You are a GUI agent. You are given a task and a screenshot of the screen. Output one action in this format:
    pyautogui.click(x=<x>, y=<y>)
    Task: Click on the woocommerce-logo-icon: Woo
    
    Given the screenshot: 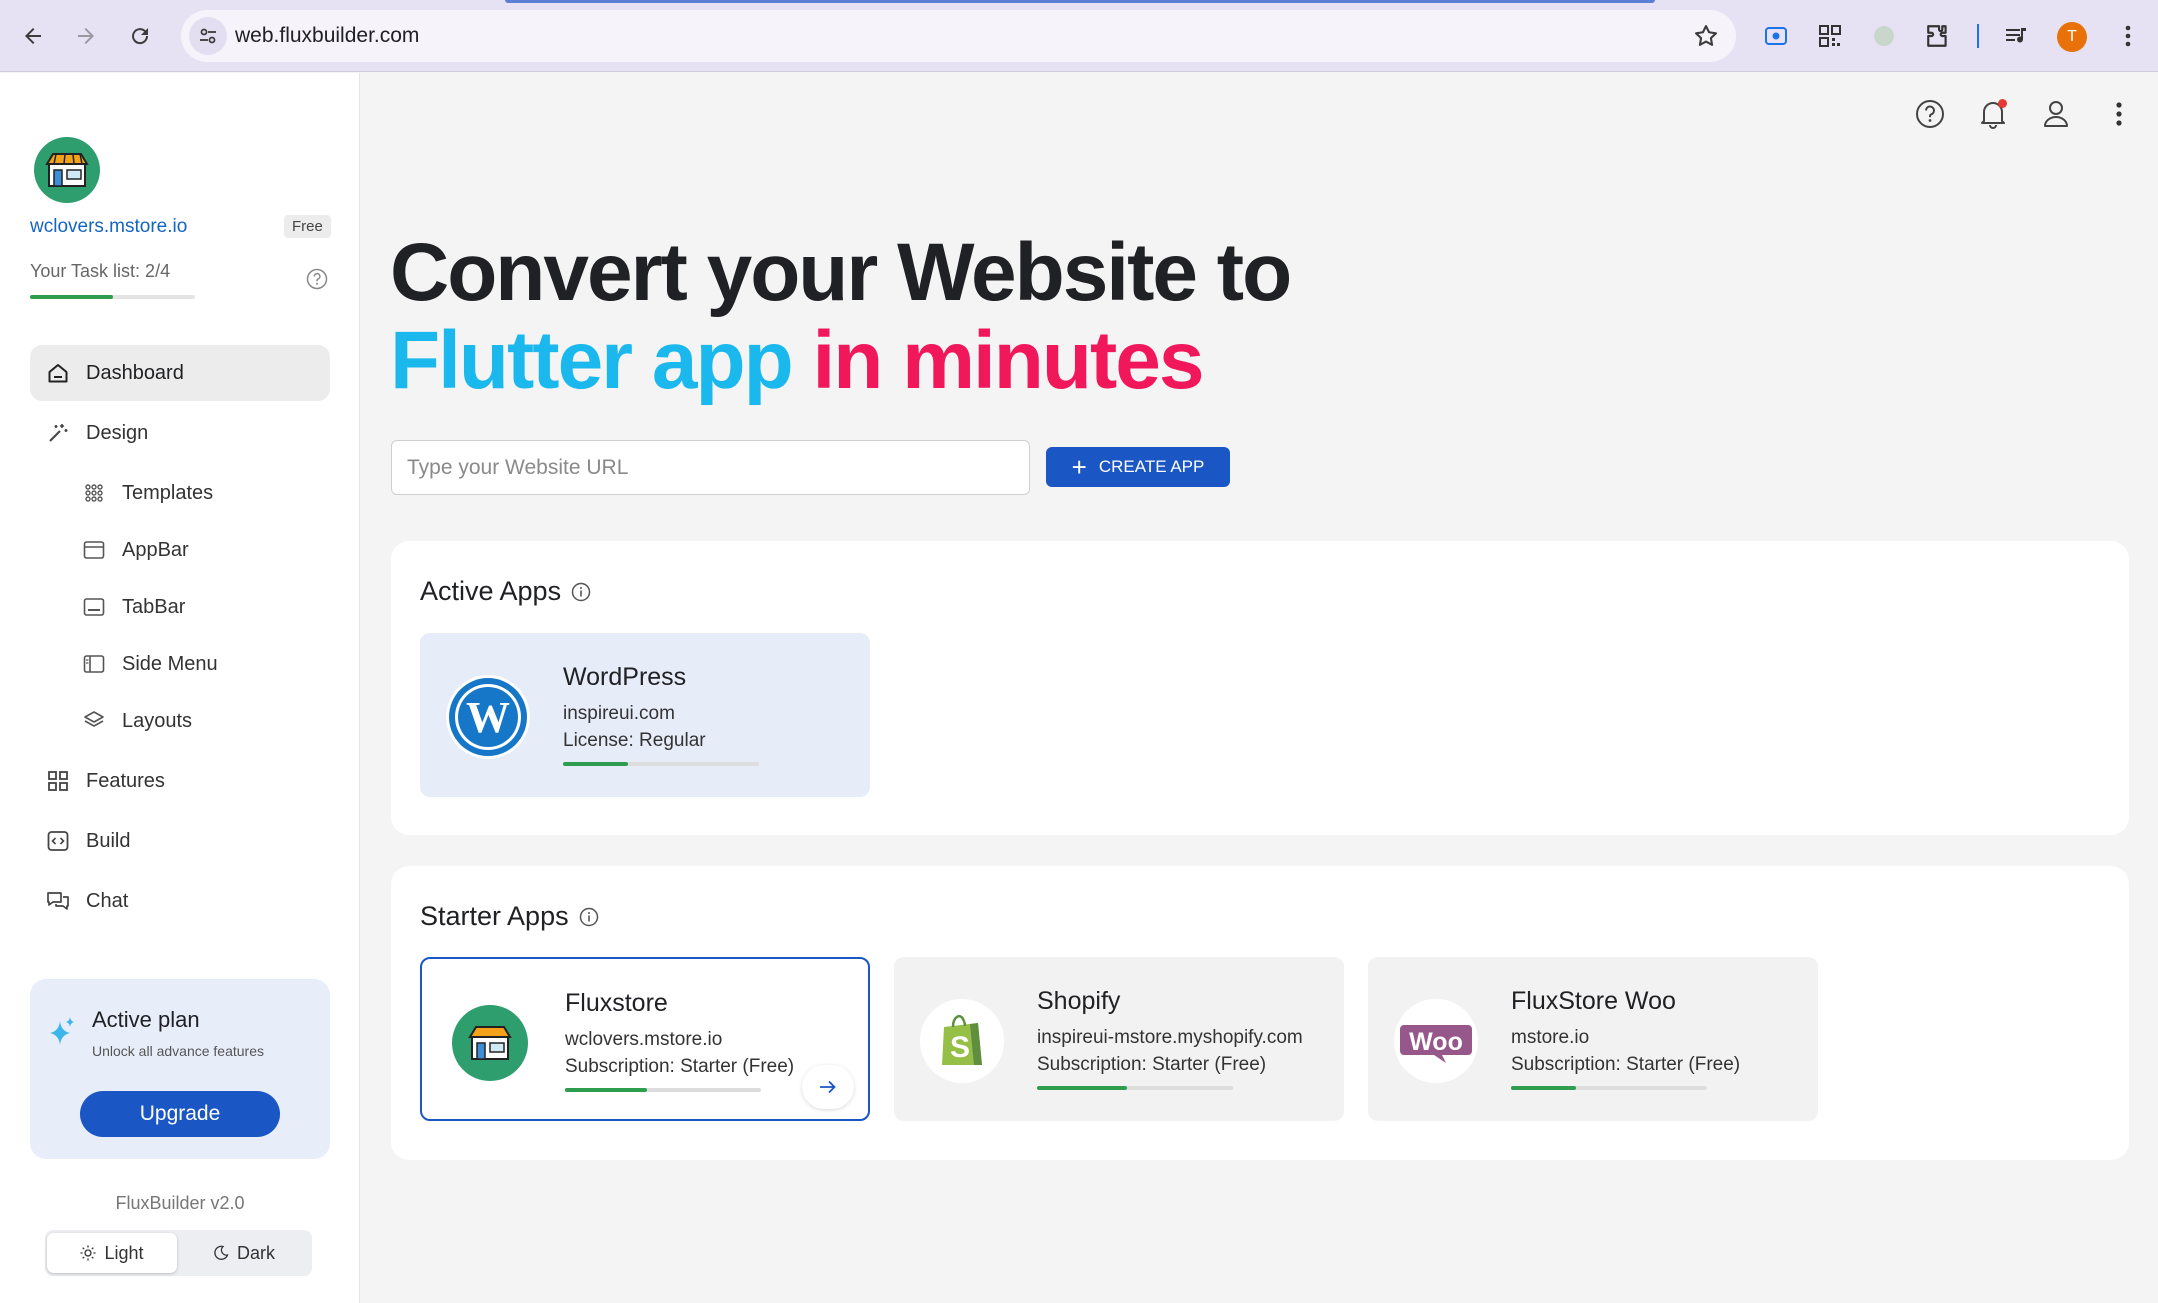 What is the action you would take?
    pyautogui.click(x=1436, y=1041)
    